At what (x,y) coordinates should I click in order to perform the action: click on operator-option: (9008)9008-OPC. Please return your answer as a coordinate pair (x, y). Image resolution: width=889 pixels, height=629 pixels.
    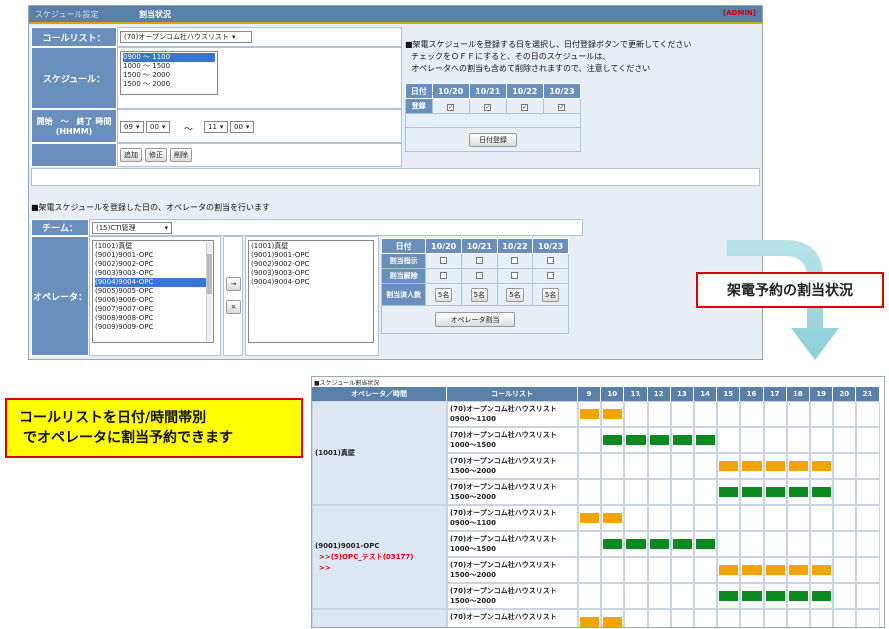
    Looking at the image, I should click on (153, 318).